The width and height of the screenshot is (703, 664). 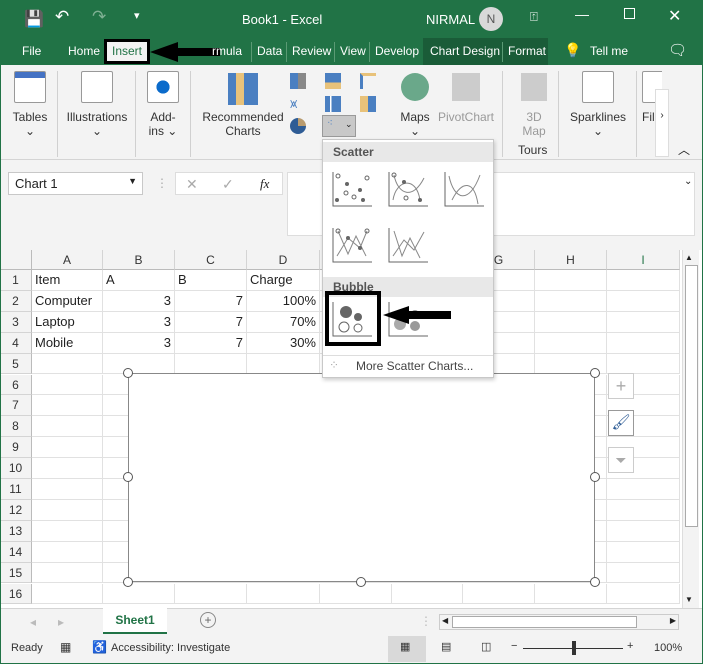 I want to click on tab-view: View, so click(x=353, y=51).